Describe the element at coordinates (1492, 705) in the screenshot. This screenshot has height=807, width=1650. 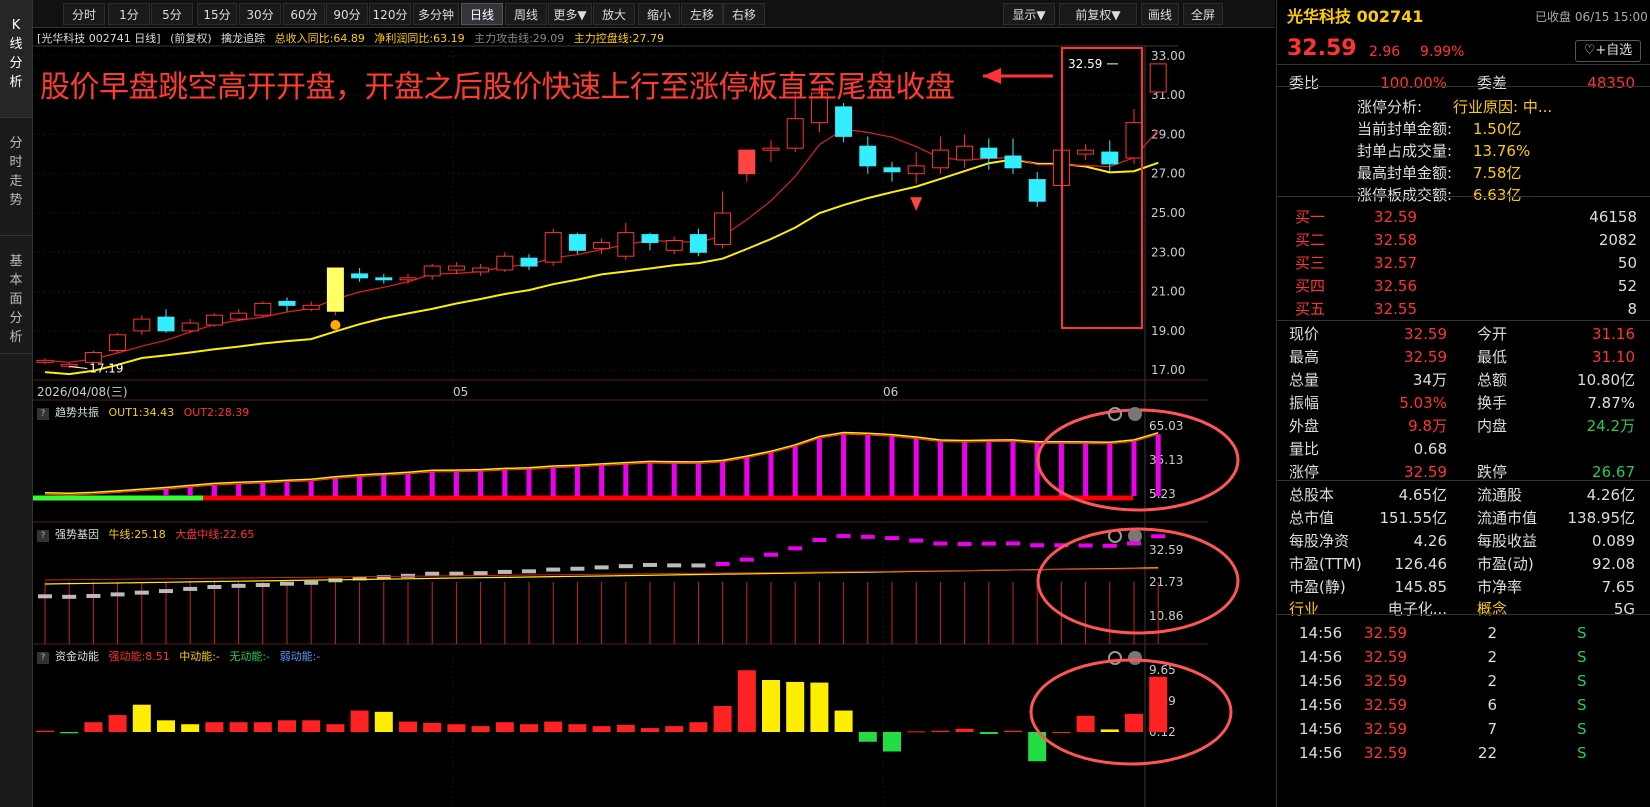
I see `tick-volume: 6` at that location.